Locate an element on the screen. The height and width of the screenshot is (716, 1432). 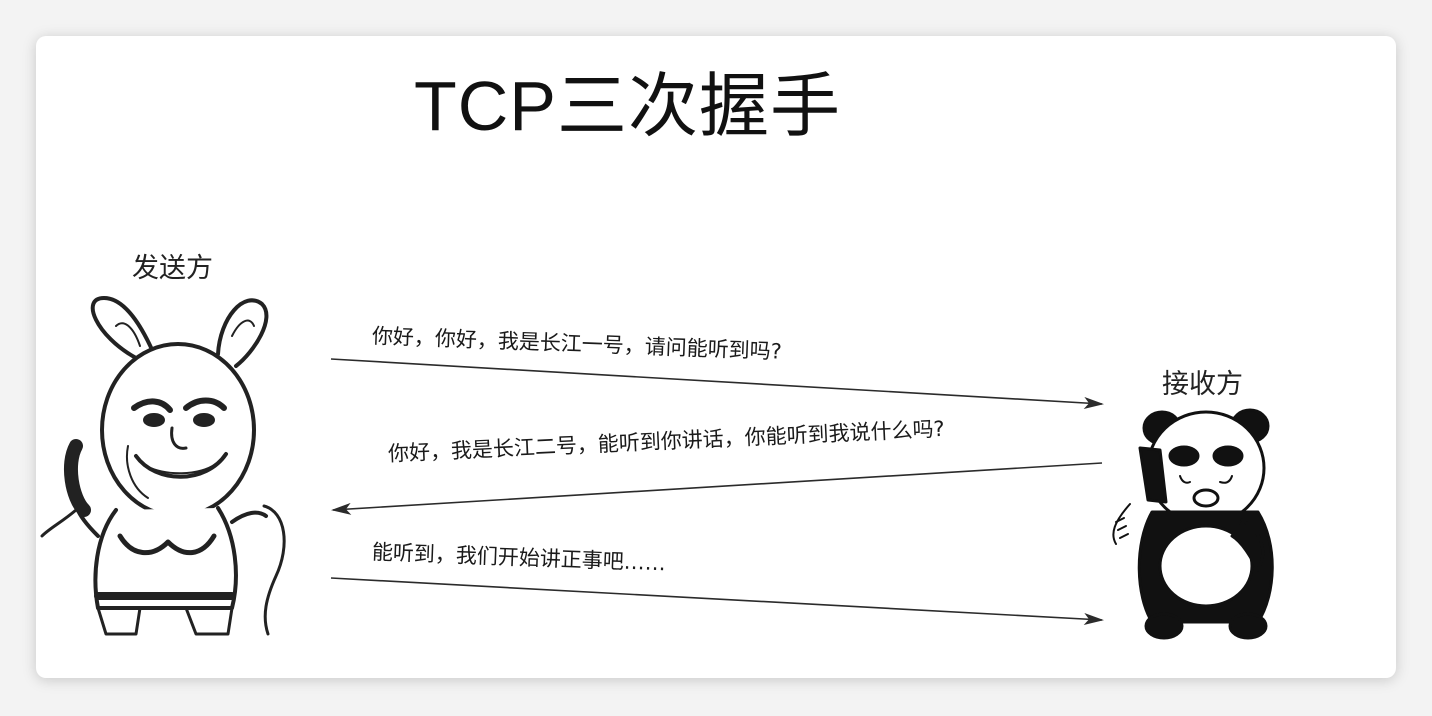
arrow-syn-ack is located at coordinates (717, 488).